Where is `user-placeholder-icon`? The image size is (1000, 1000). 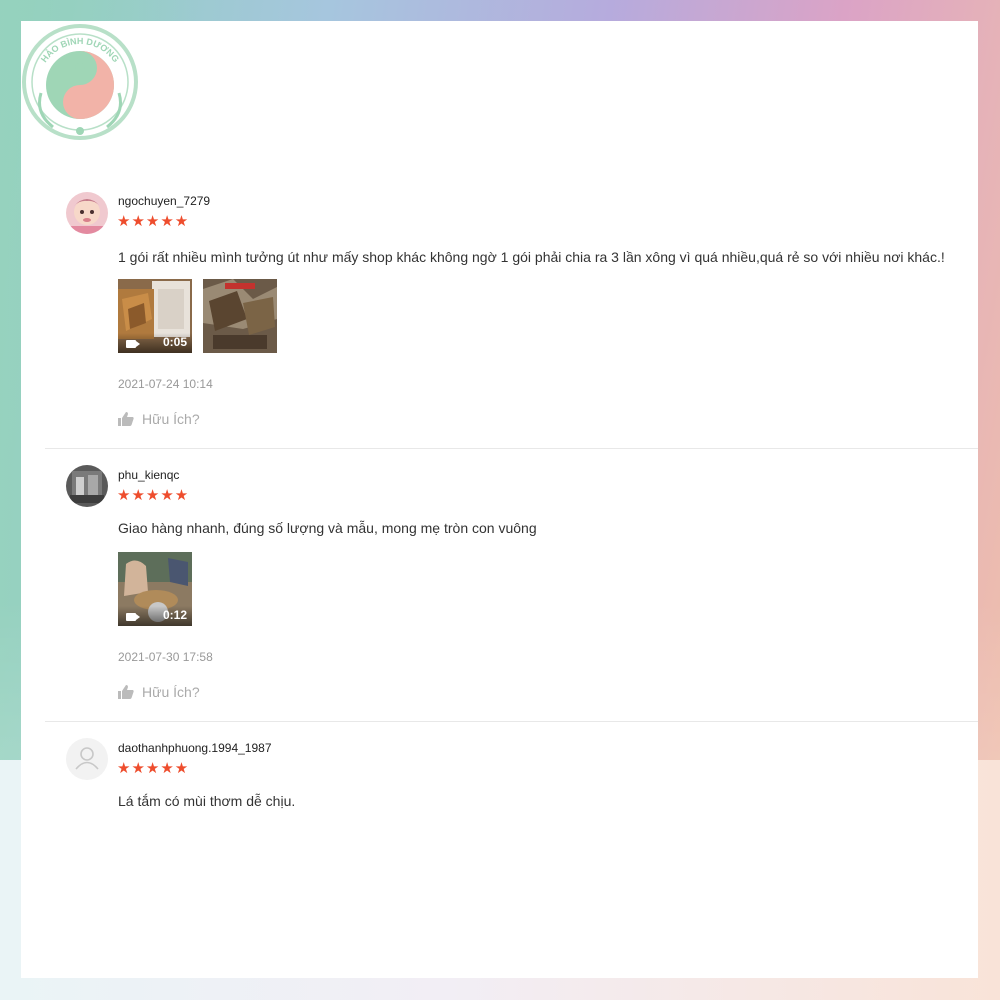 user-placeholder-icon is located at coordinates (87, 758).